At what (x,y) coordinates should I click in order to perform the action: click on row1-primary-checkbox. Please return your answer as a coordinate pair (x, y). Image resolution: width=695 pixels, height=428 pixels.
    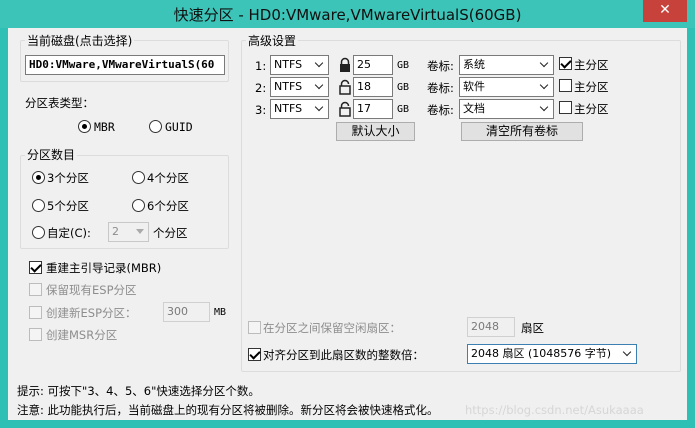
    Looking at the image, I should click on (565, 63).